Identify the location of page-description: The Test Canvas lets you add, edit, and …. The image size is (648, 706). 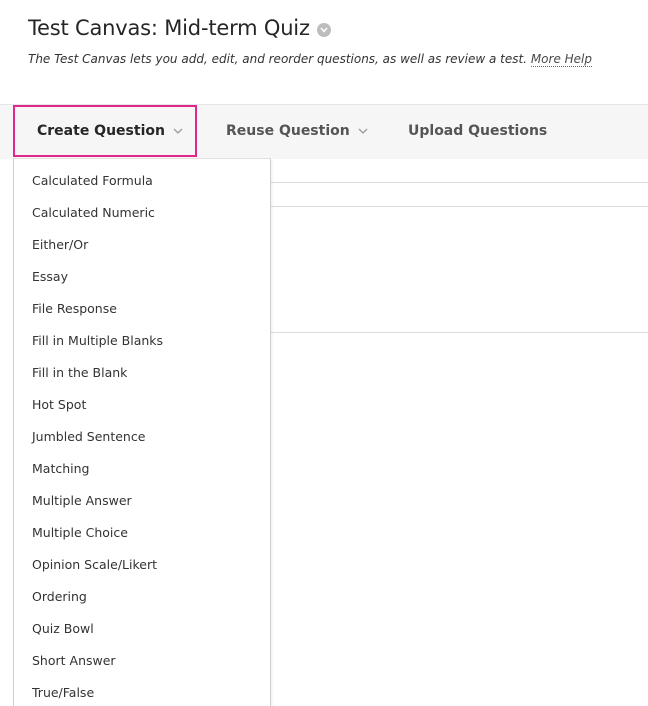
(338, 59).